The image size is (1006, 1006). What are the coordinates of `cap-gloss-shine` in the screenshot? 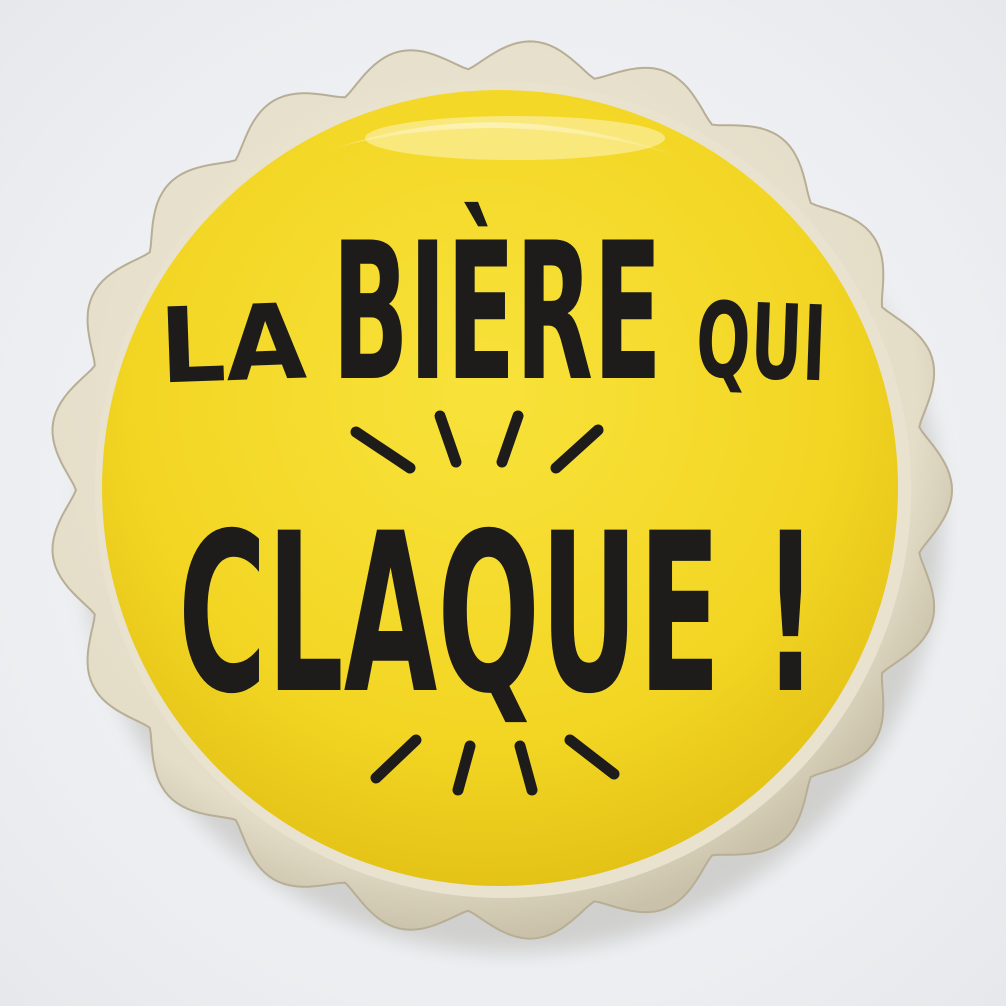 It's located at (515, 138).